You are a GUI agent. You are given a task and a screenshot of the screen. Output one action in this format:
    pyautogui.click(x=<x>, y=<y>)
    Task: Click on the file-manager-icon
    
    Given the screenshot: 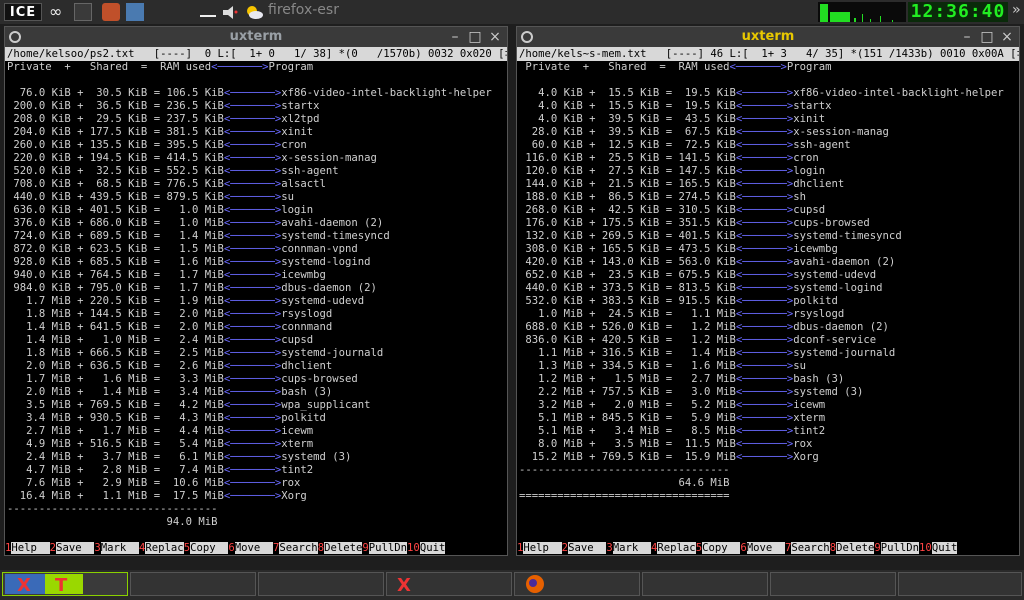 What is the action you would take?
    pyautogui.click(x=135, y=12)
    